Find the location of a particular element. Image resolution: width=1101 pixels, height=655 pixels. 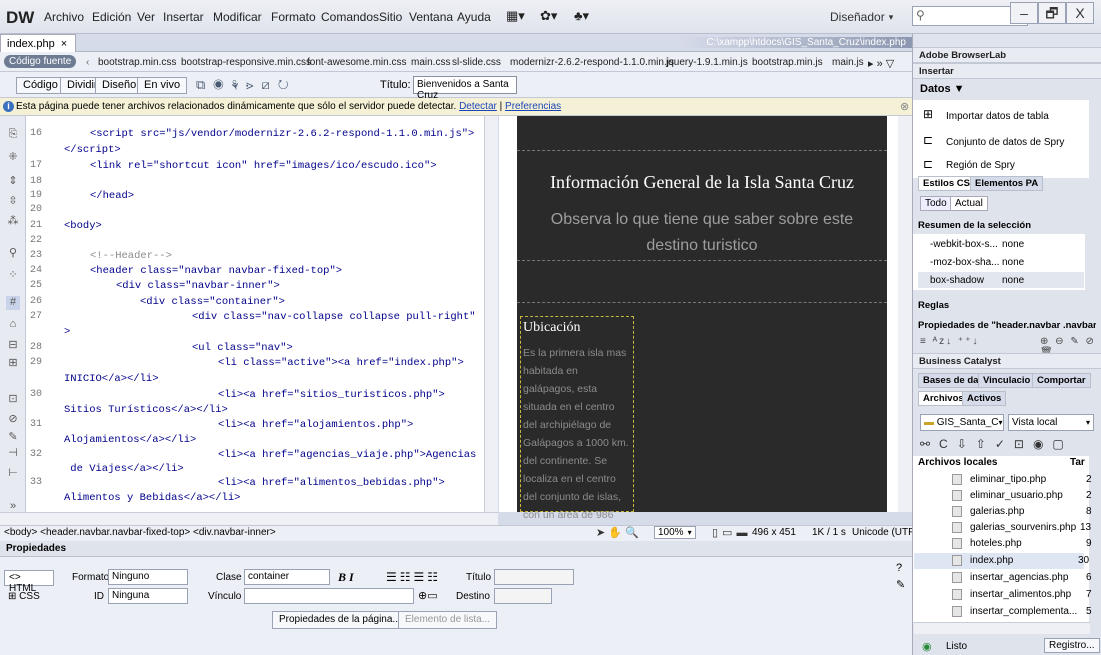

open-documents-icon: ⎘ is located at coordinates (13, 135).